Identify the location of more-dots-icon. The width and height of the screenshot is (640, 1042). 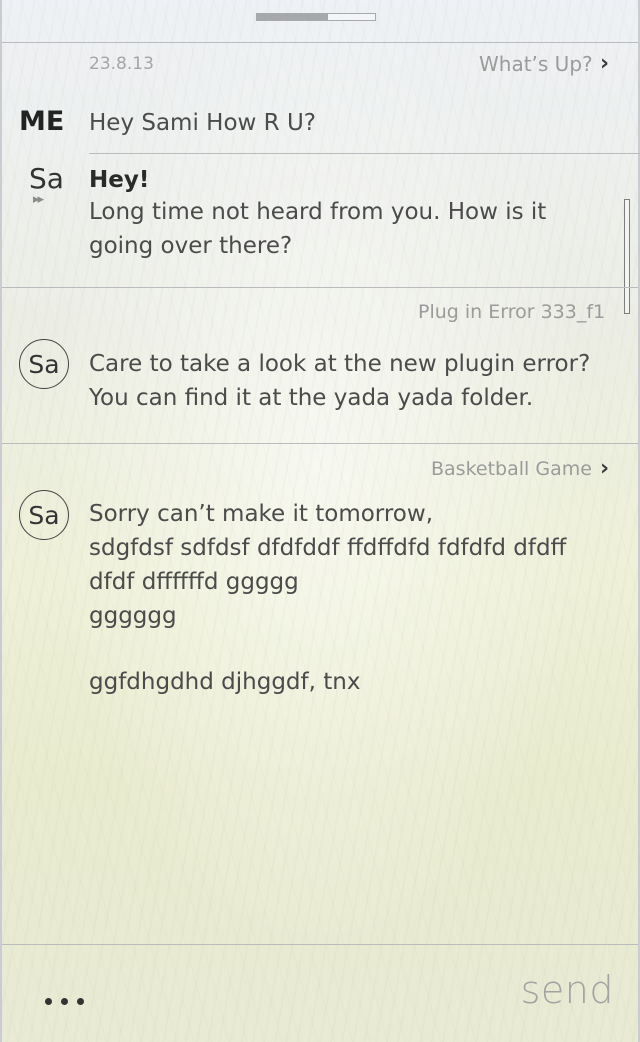
(64, 1001).